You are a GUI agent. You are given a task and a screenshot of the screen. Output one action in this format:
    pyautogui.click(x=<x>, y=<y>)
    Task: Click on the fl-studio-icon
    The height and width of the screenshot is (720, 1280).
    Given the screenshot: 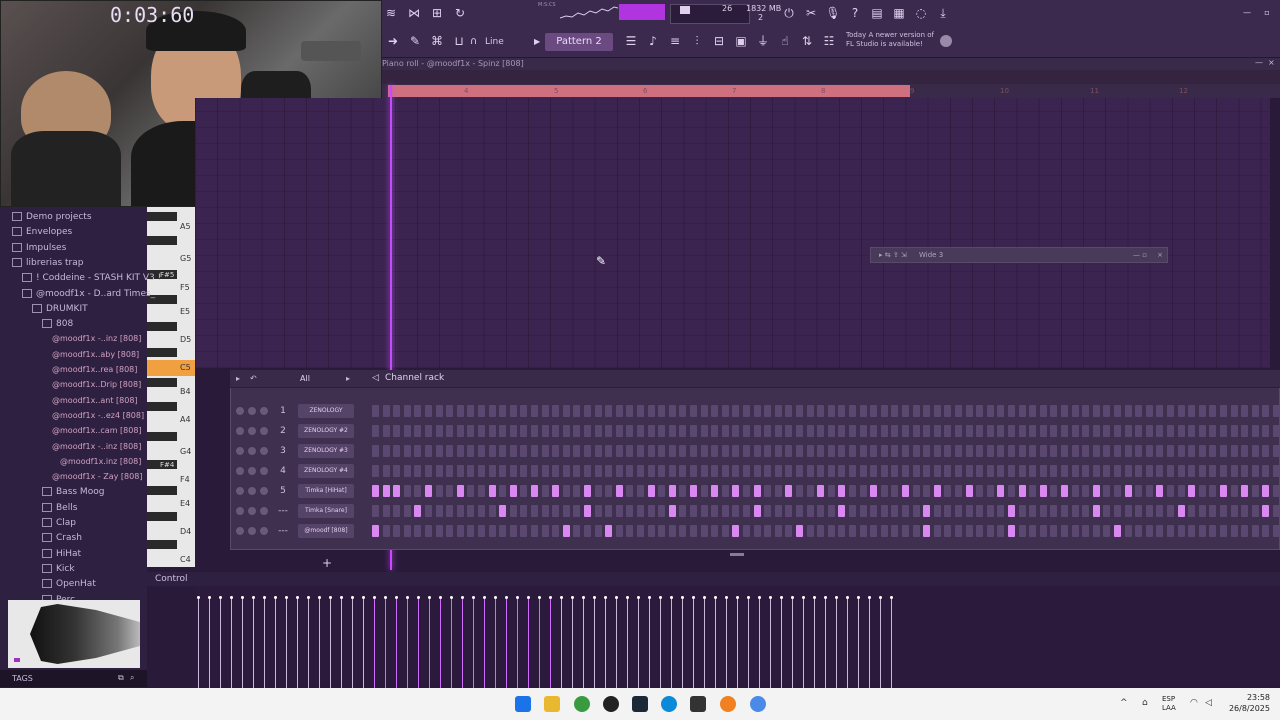 What is the action you would take?
    pyautogui.click(x=728, y=704)
    